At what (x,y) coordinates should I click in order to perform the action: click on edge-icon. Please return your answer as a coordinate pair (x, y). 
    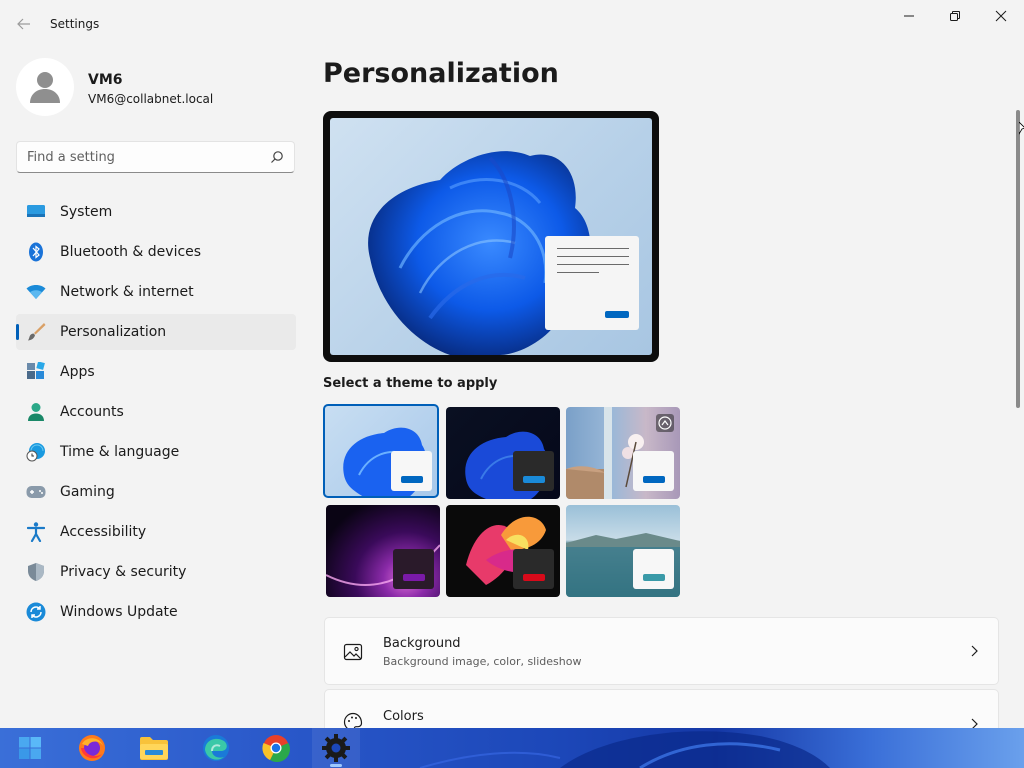
    Looking at the image, I should click on (216, 748).